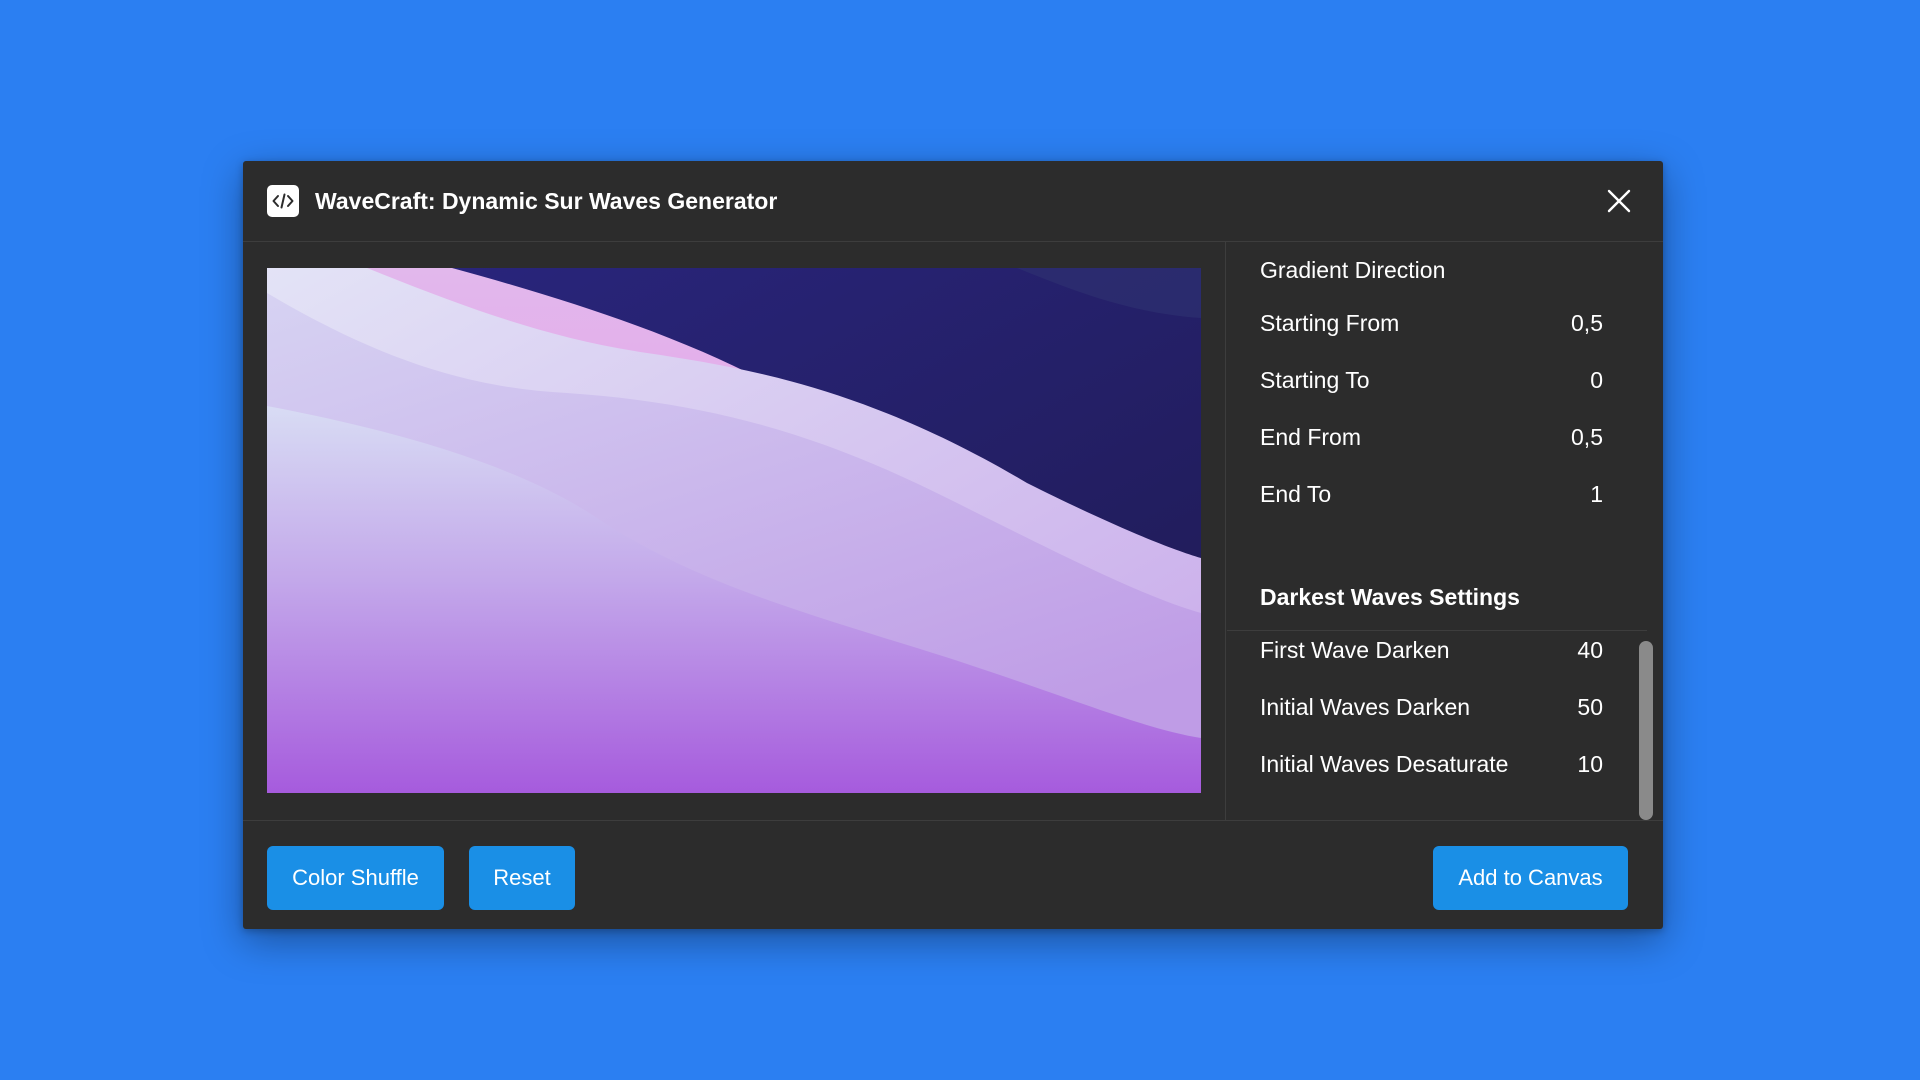 The height and width of the screenshot is (1080, 1920). What do you see at coordinates (1590, 650) in the screenshot?
I see `setting-value: 40` at bounding box center [1590, 650].